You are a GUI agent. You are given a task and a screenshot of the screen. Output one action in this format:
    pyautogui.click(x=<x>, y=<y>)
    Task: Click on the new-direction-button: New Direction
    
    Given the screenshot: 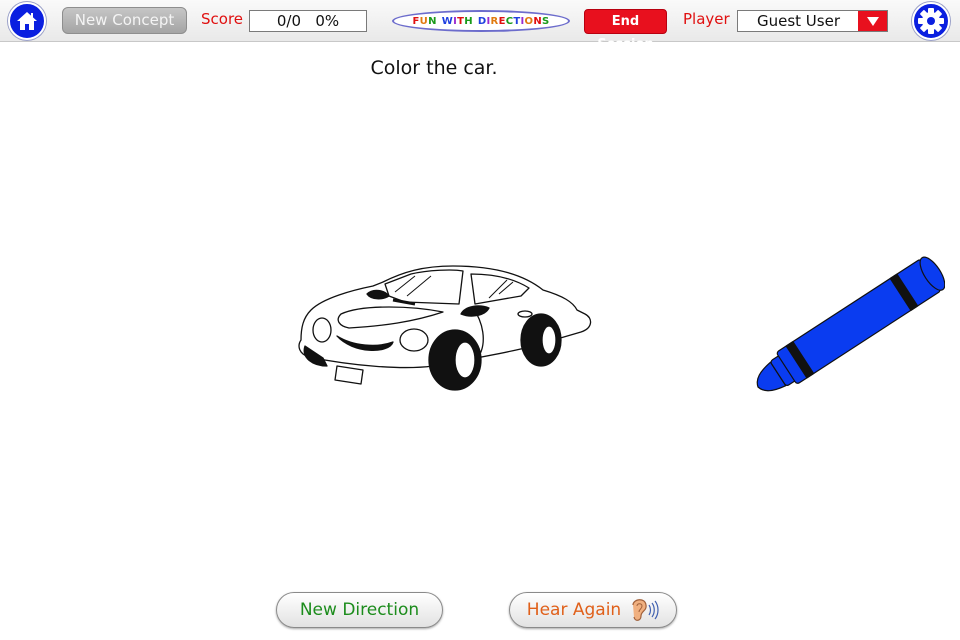 What is the action you would take?
    pyautogui.click(x=359, y=610)
    